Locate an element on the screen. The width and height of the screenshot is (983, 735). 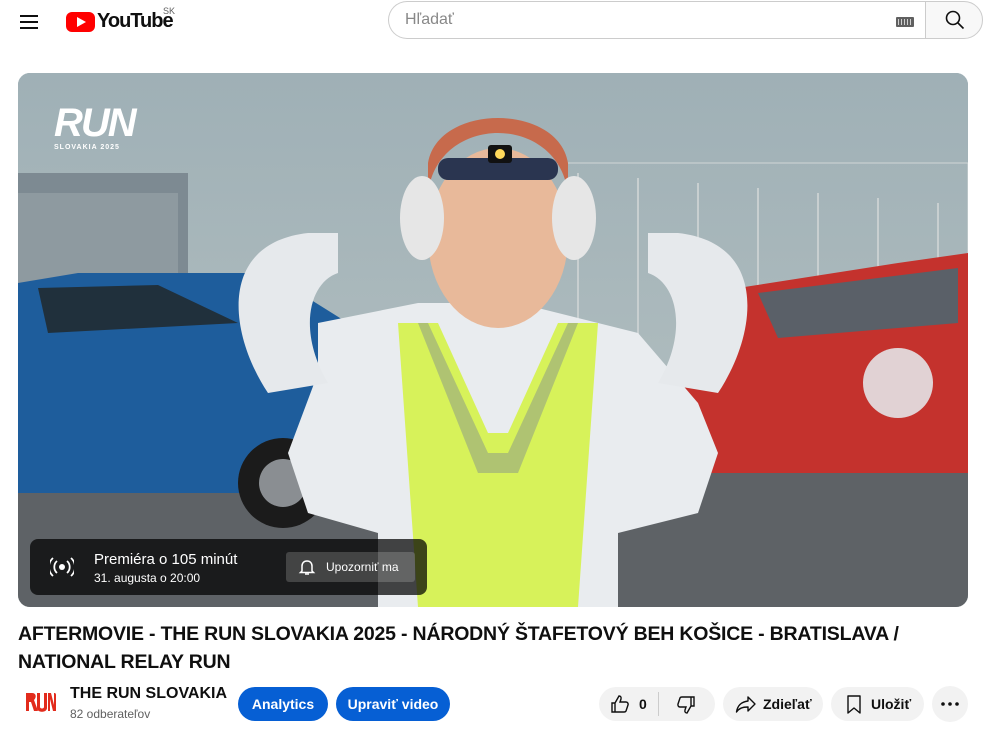
notify-button: Upozorniť ma is located at coordinates (350, 567).